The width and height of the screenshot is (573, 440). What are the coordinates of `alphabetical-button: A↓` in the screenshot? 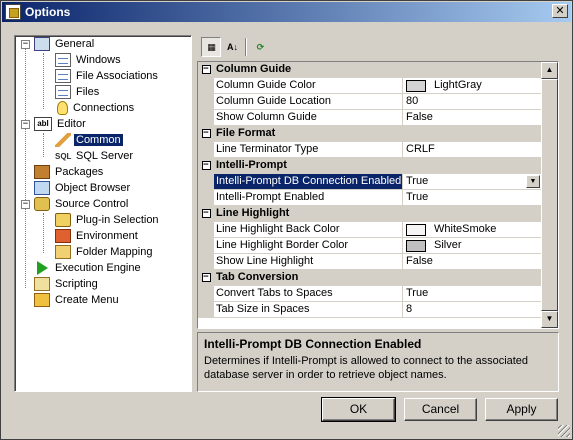 It's located at (232, 47).